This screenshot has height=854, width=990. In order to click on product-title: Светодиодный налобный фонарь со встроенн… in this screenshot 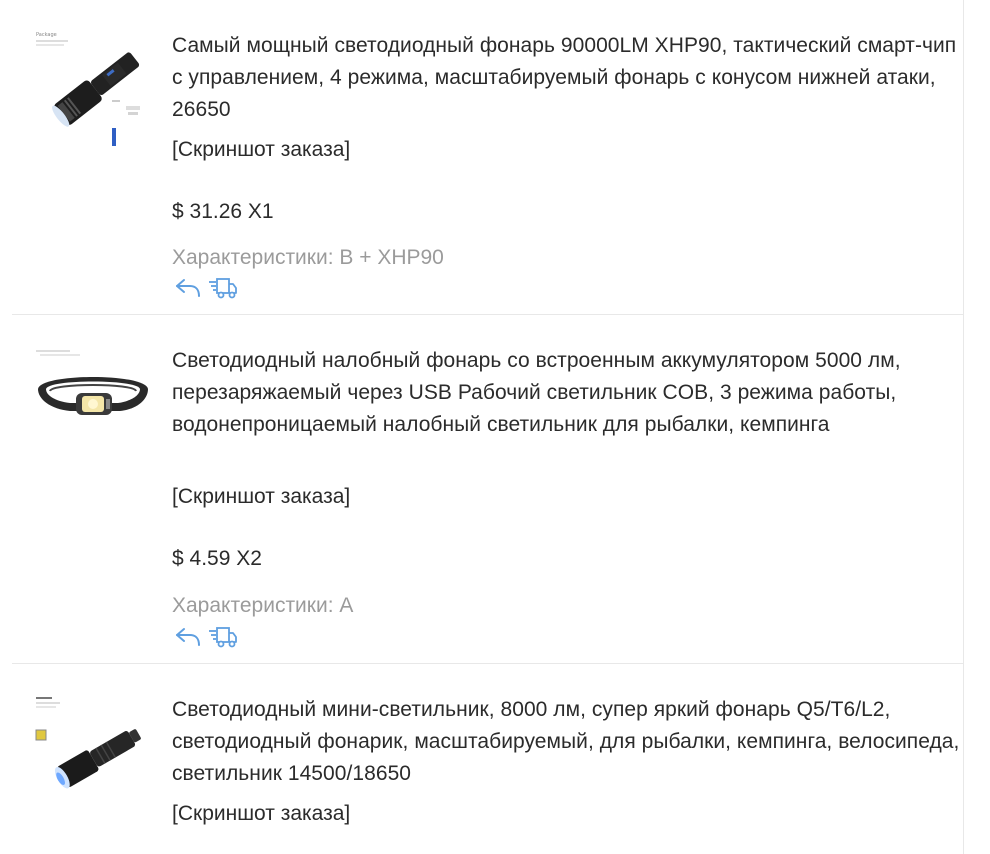, I will do `click(567, 393)`.